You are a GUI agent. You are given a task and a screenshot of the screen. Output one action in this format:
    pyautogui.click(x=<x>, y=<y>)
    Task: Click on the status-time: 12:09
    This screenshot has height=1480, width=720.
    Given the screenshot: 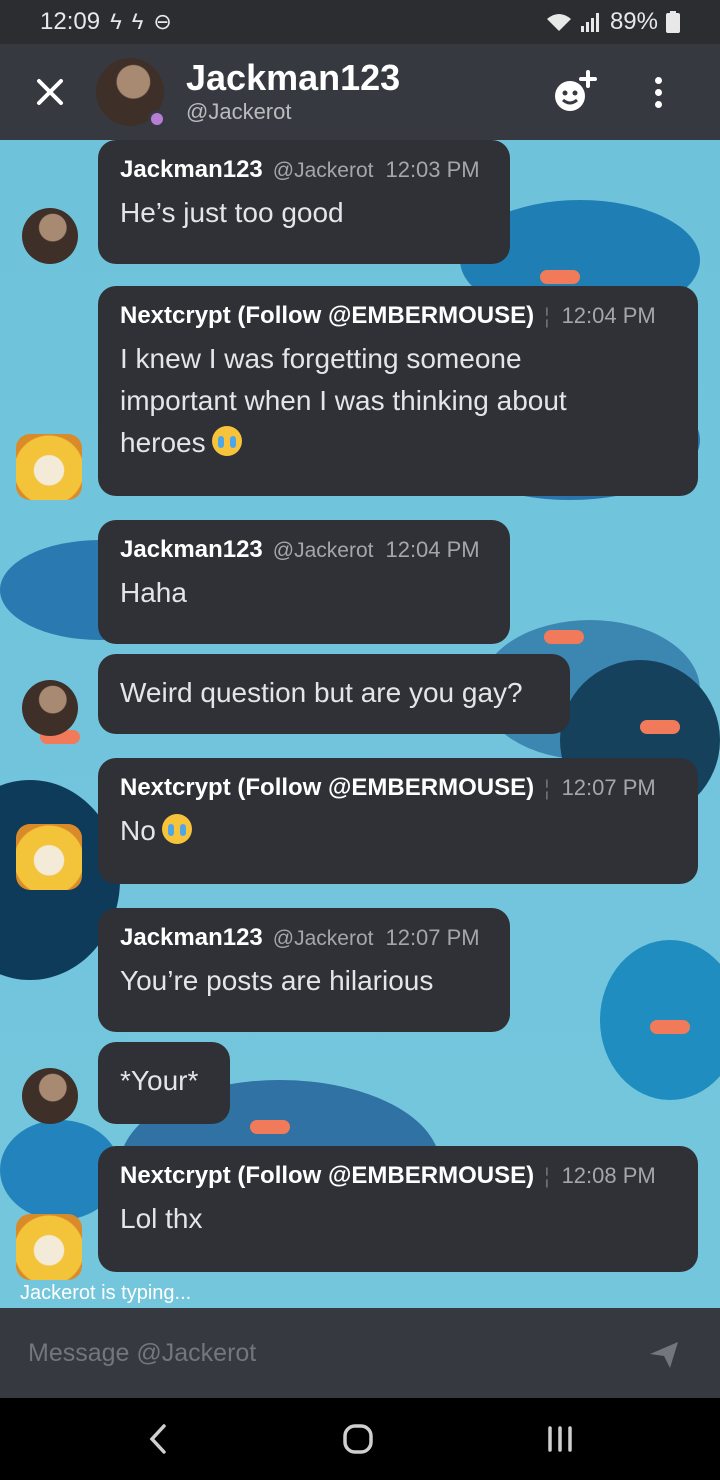 What is the action you would take?
    pyautogui.click(x=70, y=21)
    